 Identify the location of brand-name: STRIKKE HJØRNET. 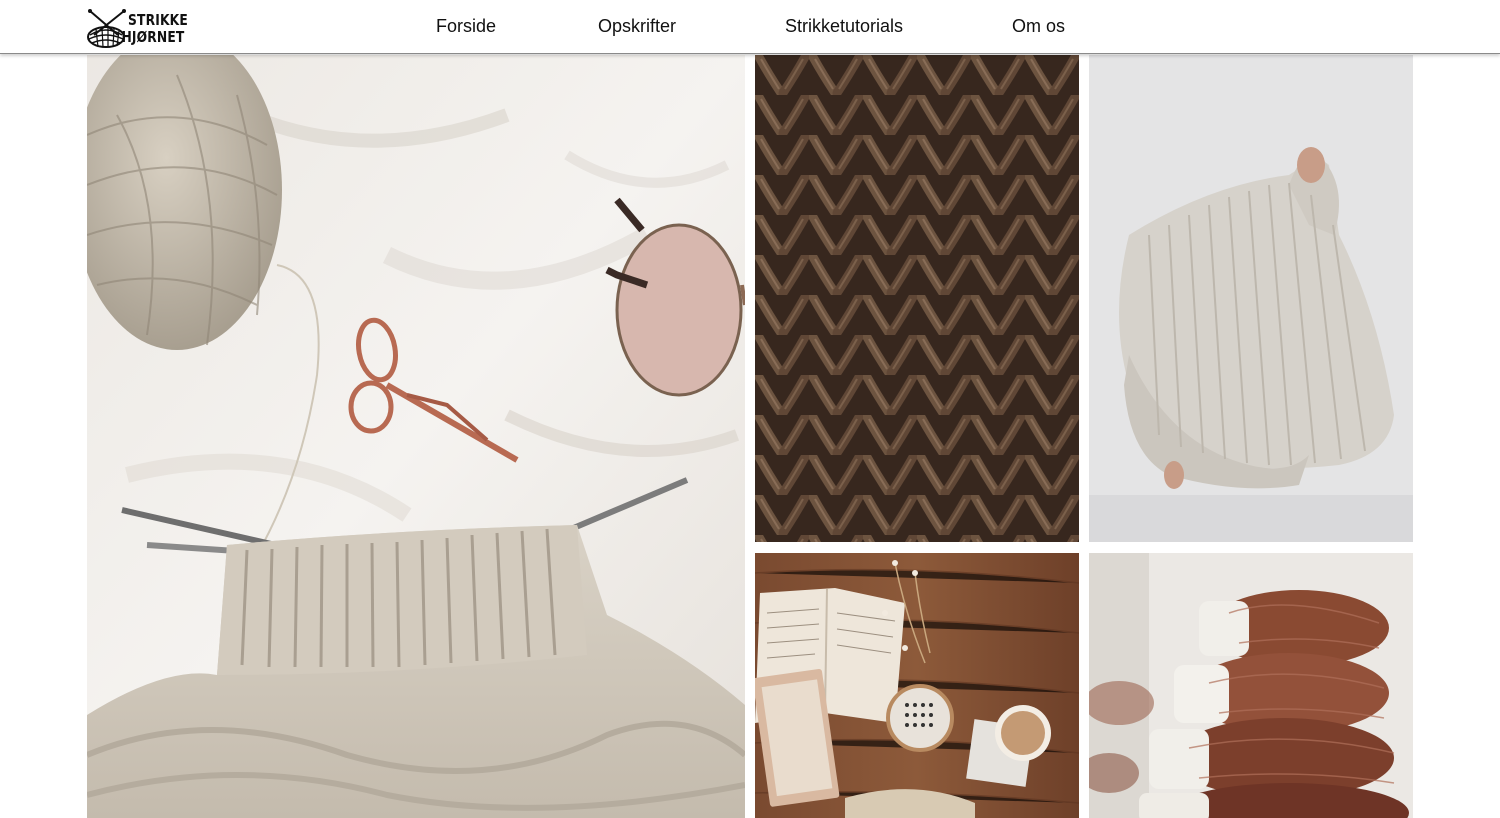
(154, 28).